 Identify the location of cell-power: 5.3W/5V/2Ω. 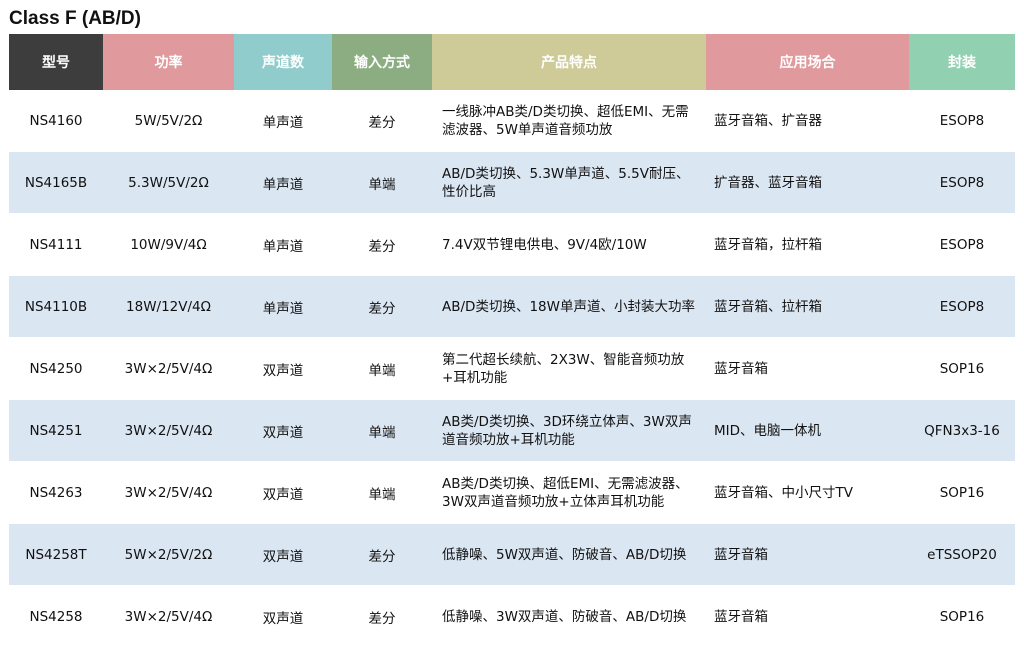
(168, 183).